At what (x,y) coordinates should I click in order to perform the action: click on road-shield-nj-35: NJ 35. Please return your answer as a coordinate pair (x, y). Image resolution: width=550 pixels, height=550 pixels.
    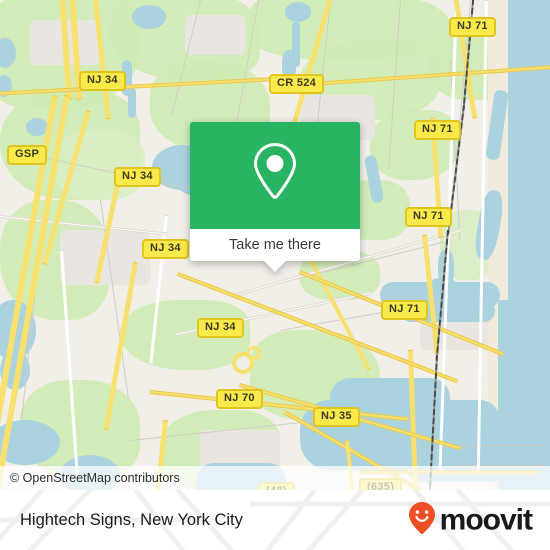
    Looking at the image, I should click on (336, 417).